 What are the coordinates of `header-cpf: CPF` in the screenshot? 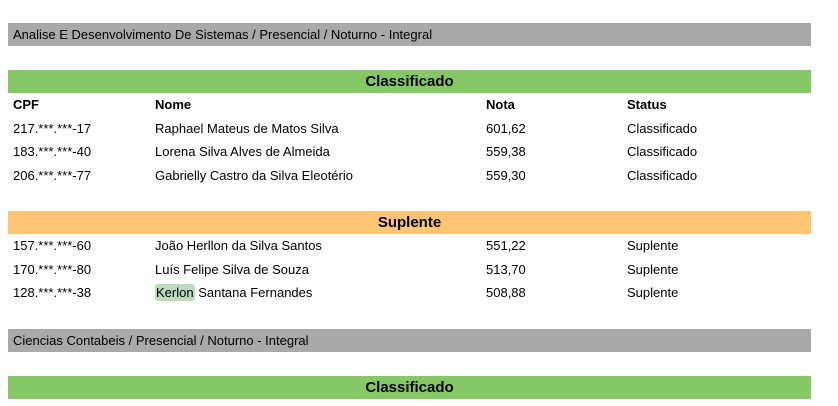 It's located at (26, 104).